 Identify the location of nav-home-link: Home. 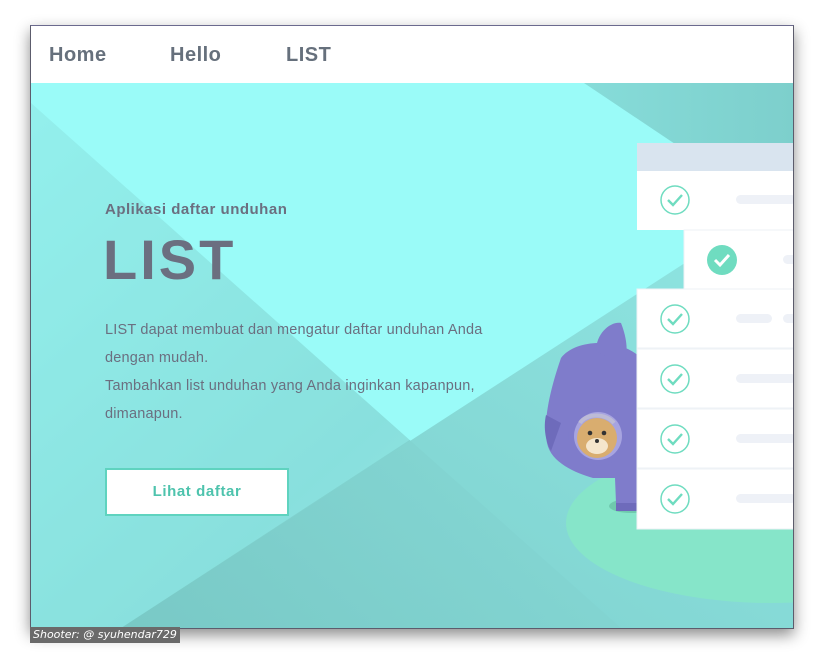
(78, 55).